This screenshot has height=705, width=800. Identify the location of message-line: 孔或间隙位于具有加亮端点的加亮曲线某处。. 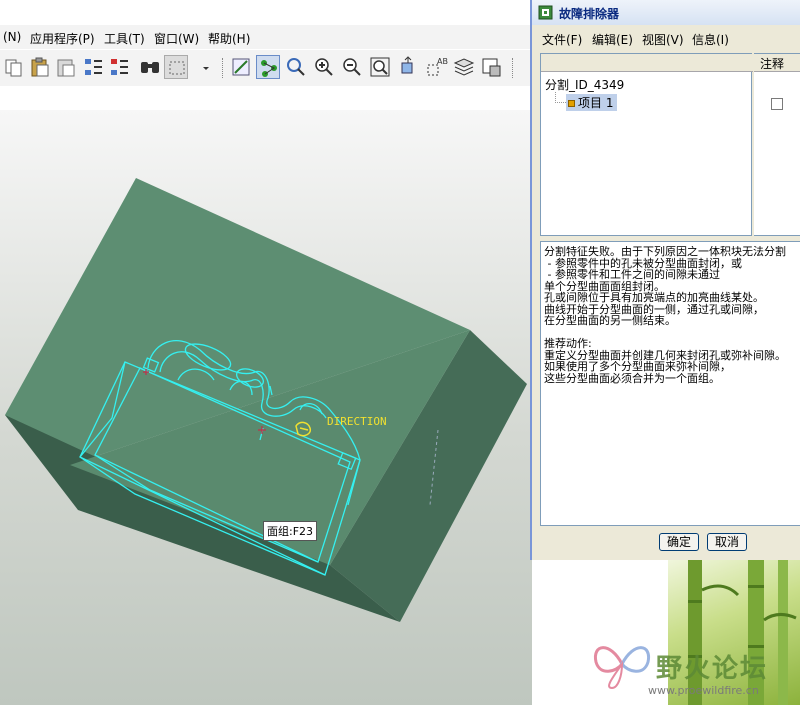
(654, 297).